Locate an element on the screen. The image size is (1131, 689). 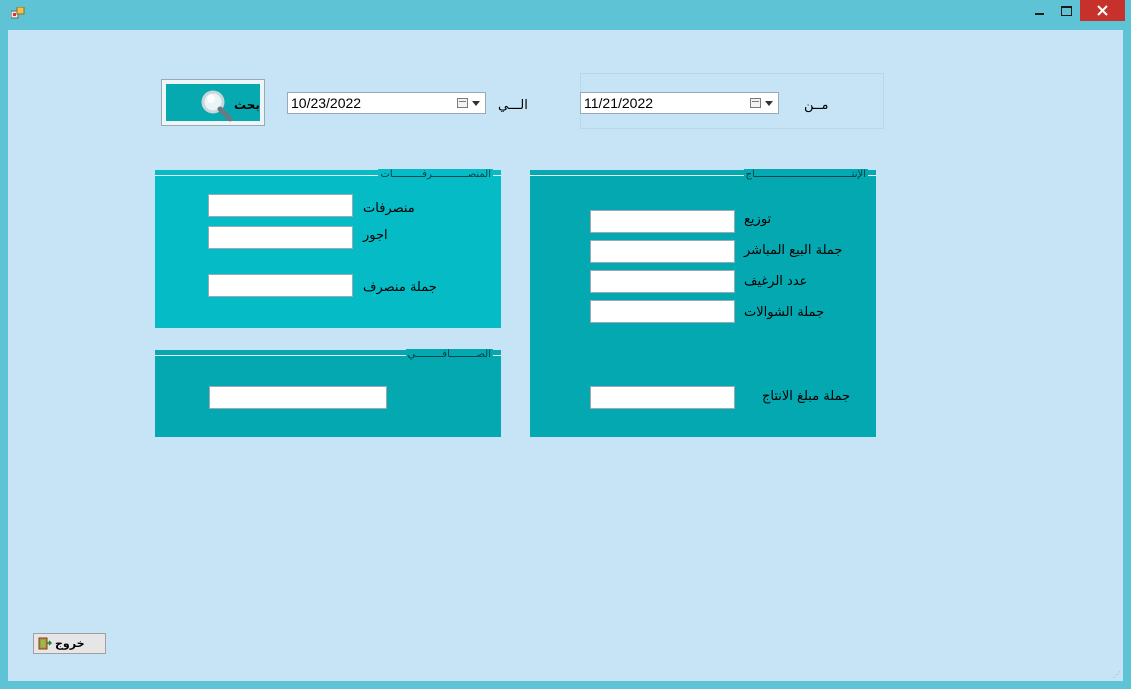
close-icon is located at coordinates (1102, 10).